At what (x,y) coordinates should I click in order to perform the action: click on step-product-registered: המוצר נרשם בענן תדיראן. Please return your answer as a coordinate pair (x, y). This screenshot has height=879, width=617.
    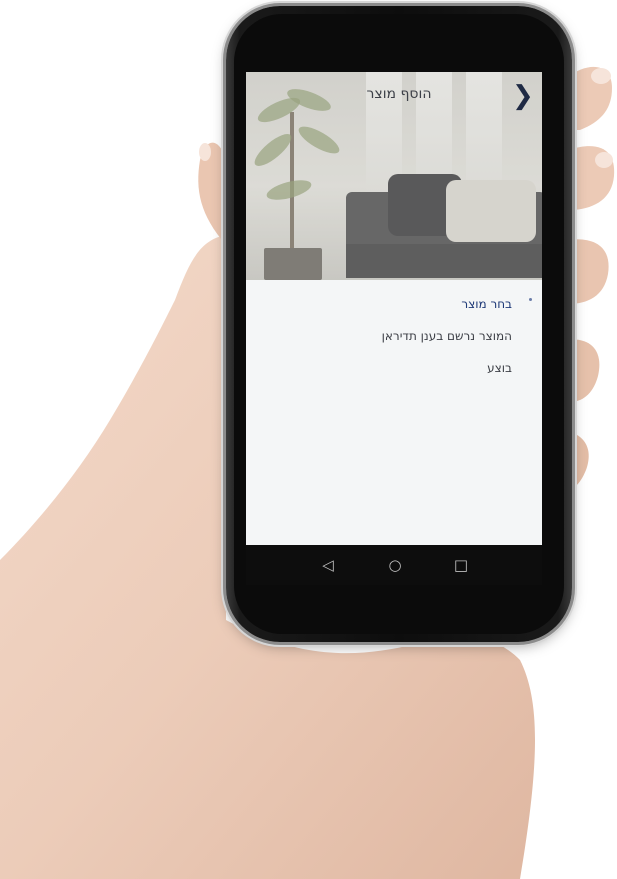
    Looking at the image, I should click on (446, 336).